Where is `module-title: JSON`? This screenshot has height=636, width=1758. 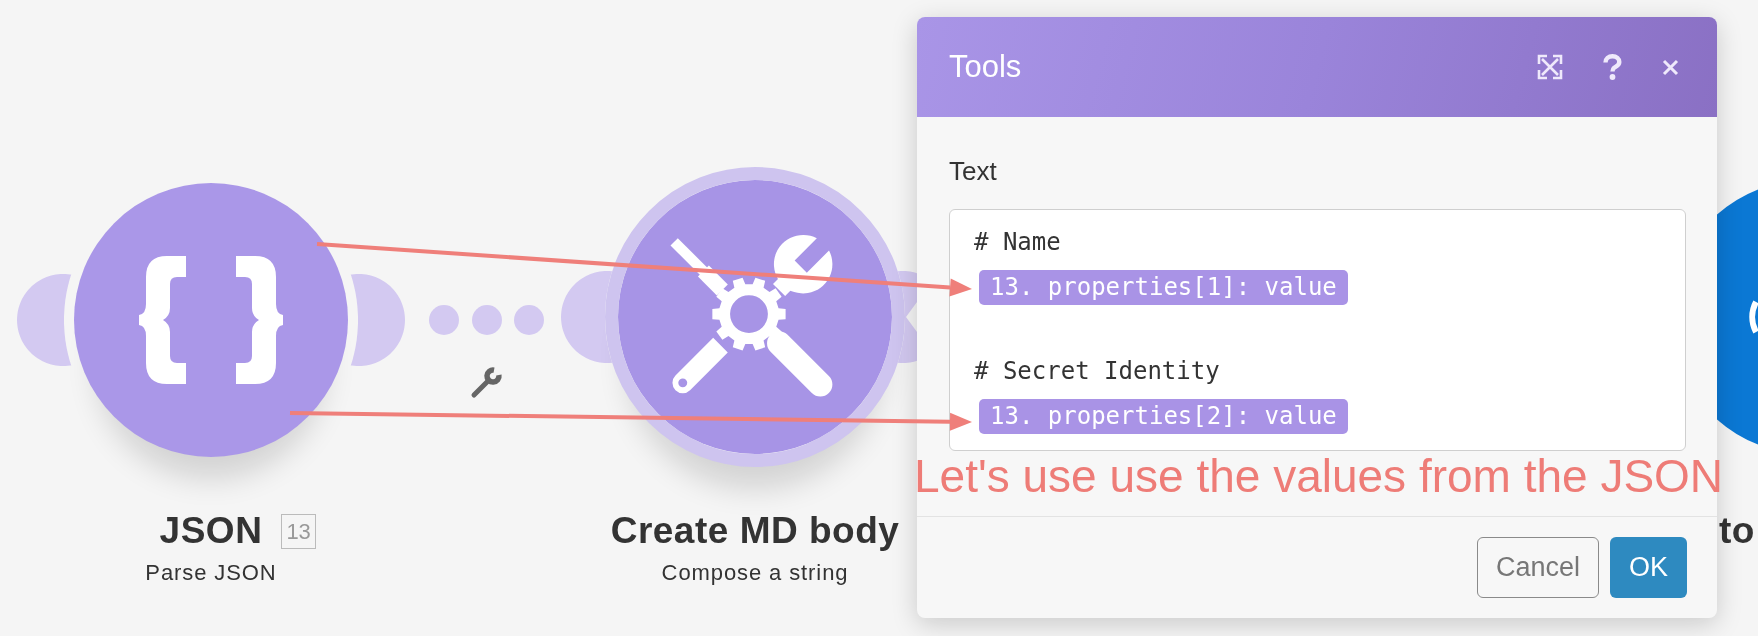 module-title: JSON is located at coordinates (211, 531).